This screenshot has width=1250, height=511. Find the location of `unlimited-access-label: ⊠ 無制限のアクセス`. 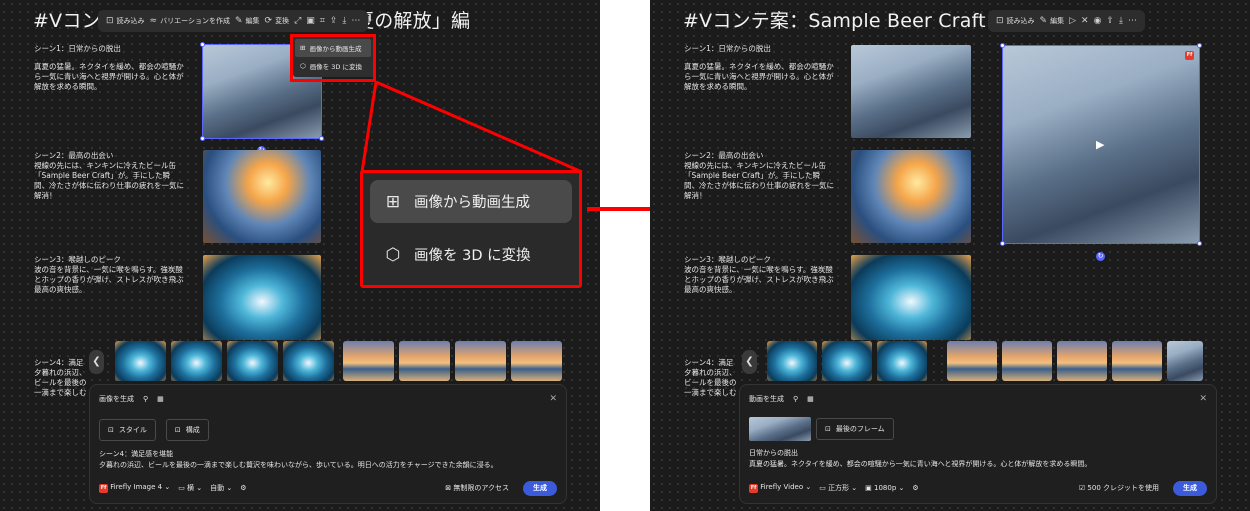

unlimited-access-label: ⊠ 無制限のアクセス is located at coordinates (477, 488).